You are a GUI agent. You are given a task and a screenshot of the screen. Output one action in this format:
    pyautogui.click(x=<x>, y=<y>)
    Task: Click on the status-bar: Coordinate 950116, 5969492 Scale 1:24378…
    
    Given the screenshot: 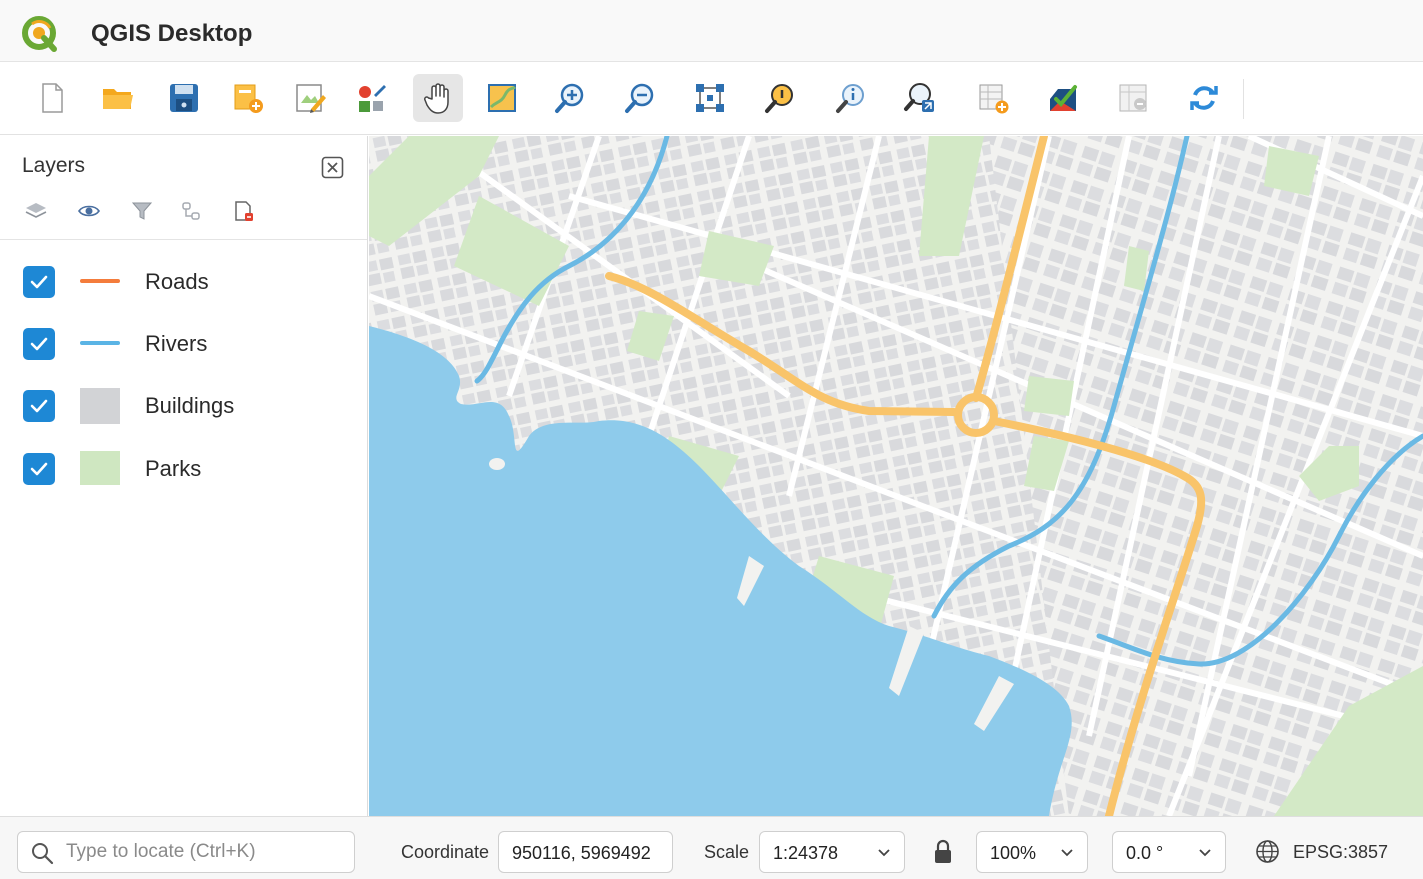 What is the action you would take?
    pyautogui.click(x=711, y=847)
    